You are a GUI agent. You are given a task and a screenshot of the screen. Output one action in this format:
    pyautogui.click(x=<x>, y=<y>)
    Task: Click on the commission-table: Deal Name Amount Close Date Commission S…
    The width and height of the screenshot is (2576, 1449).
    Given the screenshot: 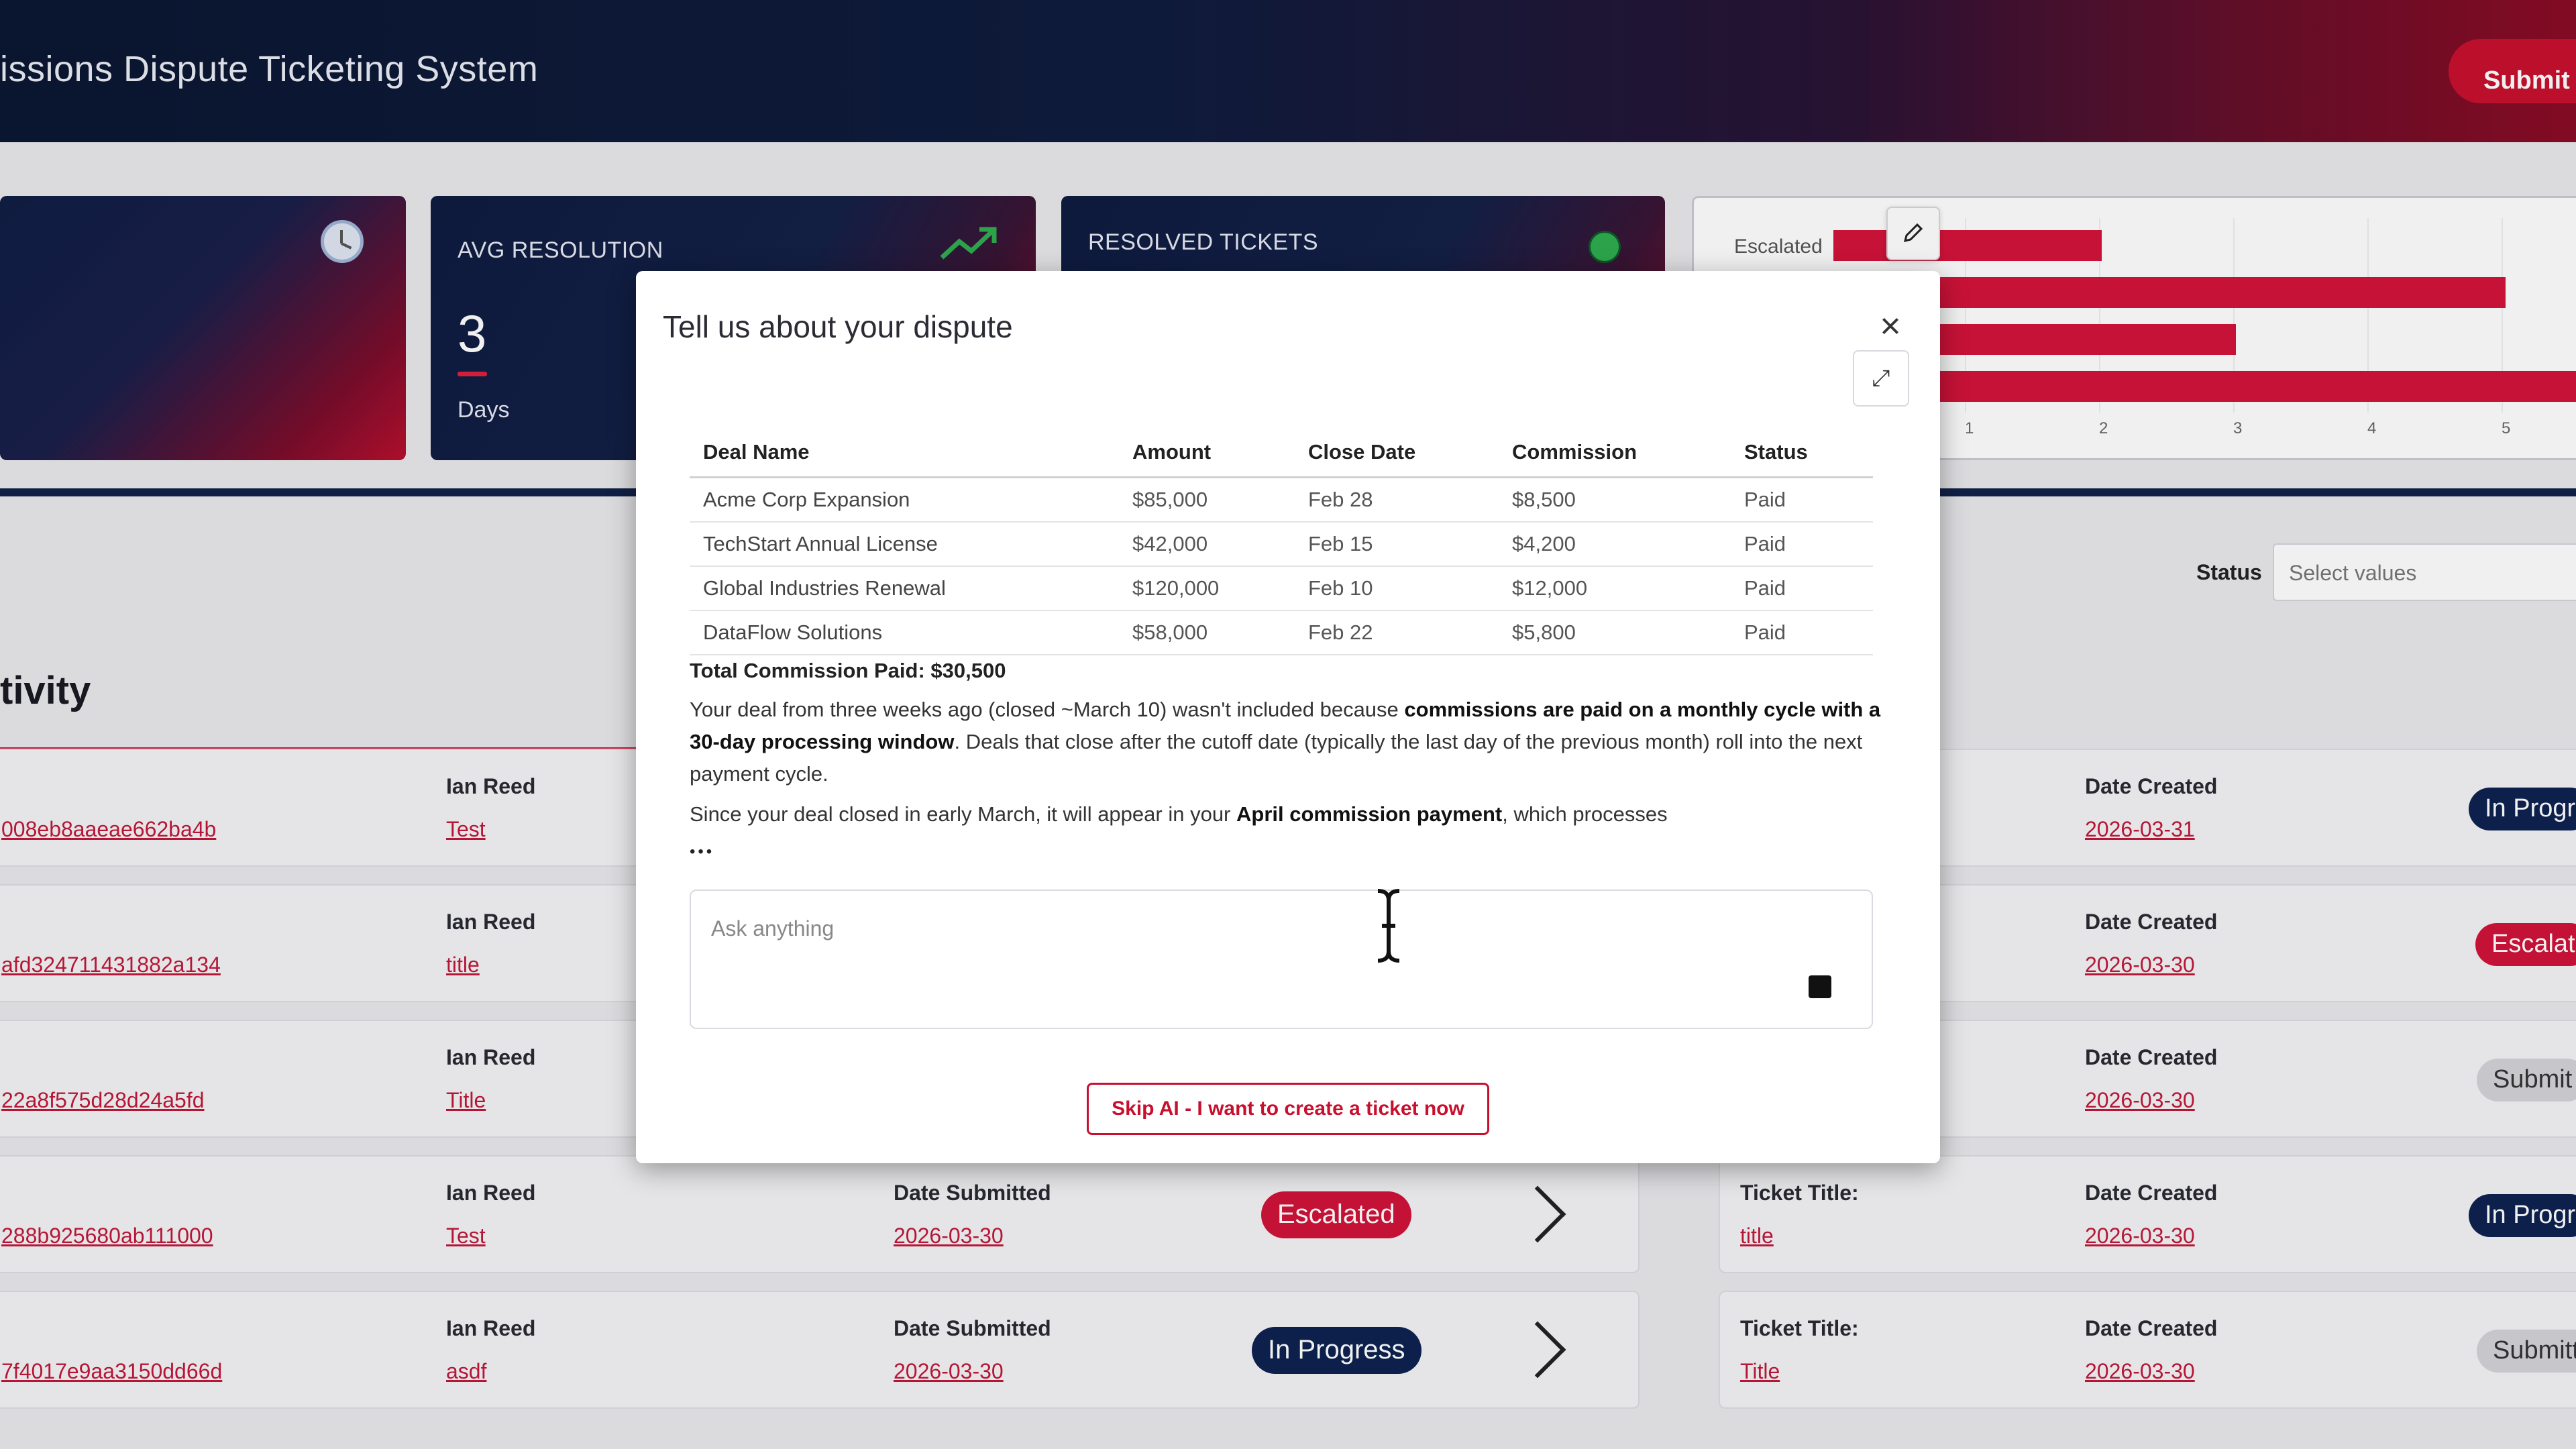 What is the action you would take?
    pyautogui.click(x=1281, y=541)
    